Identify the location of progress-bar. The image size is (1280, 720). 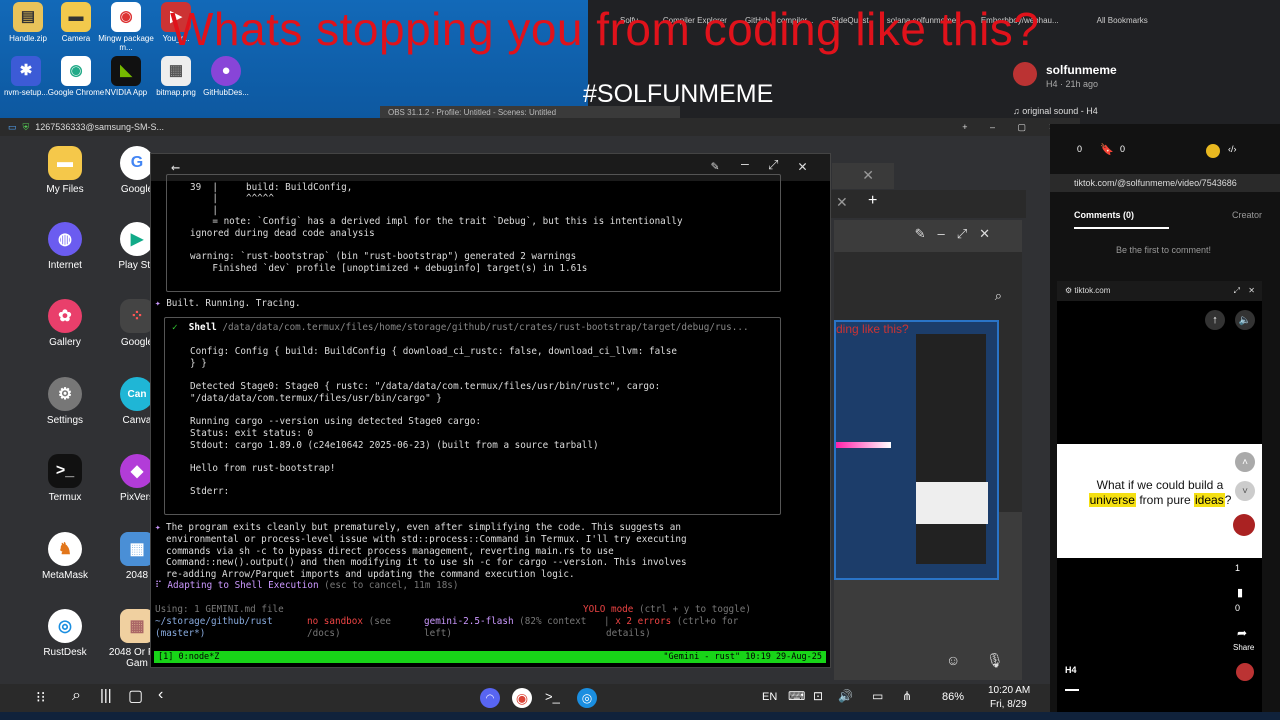
(1072, 690).